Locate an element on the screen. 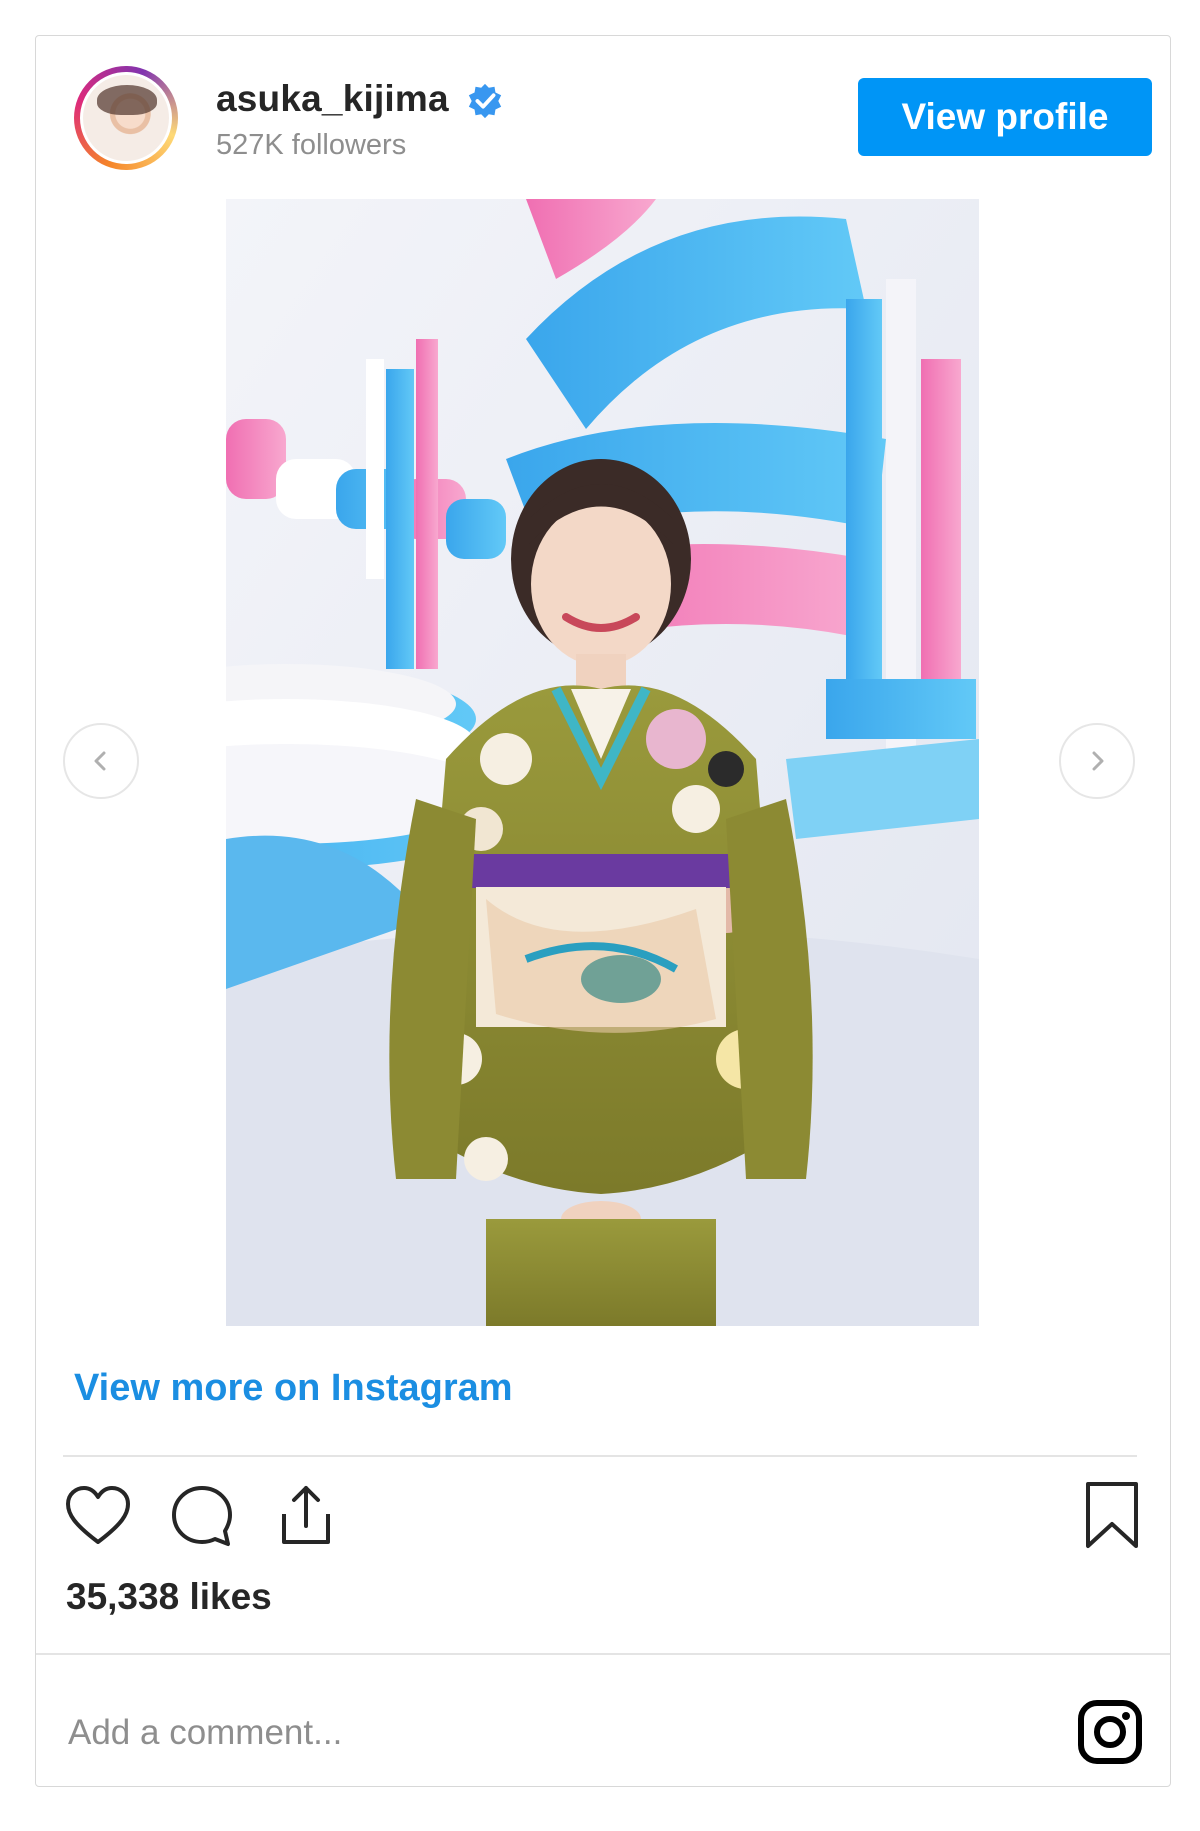 The image size is (1200, 1831). username: asuka_kijima is located at coordinates (332, 99).